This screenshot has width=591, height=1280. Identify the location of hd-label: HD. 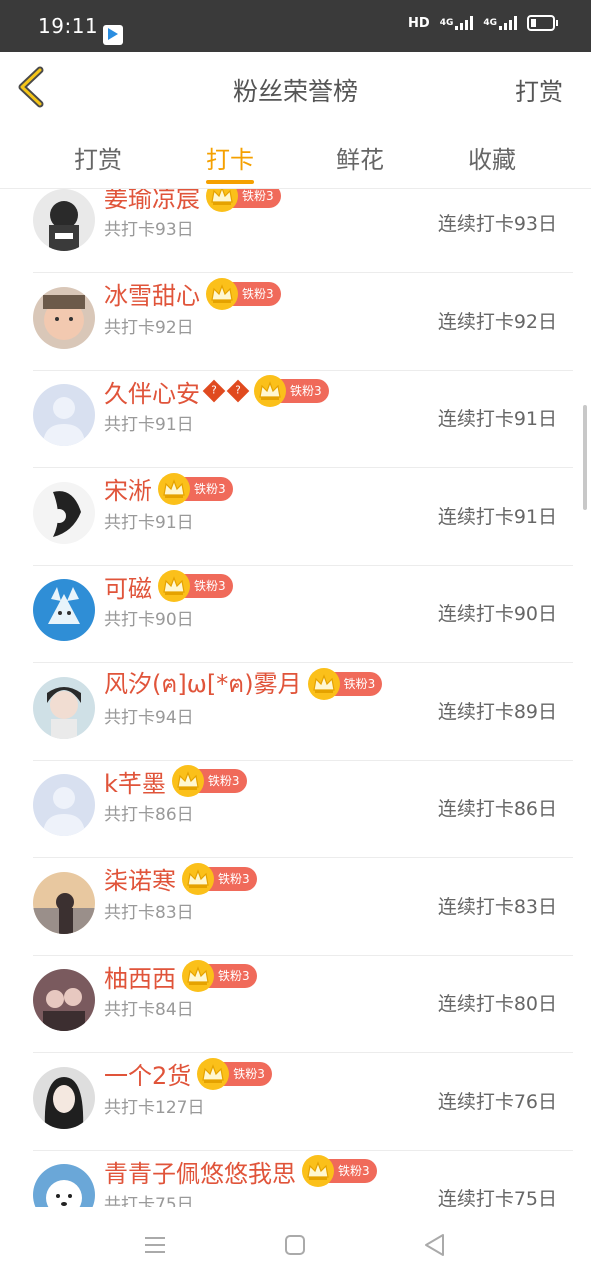
(419, 23).